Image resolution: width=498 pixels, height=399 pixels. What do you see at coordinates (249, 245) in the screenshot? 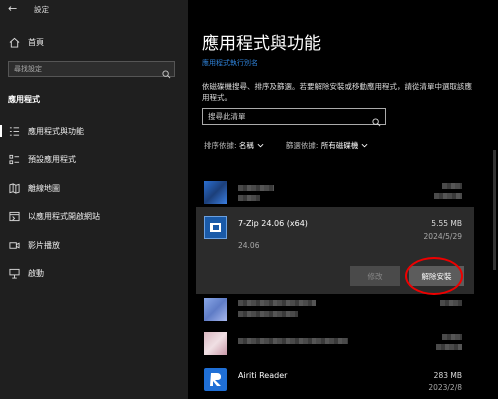
I see `app-version: 24.06` at bounding box center [249, 245].